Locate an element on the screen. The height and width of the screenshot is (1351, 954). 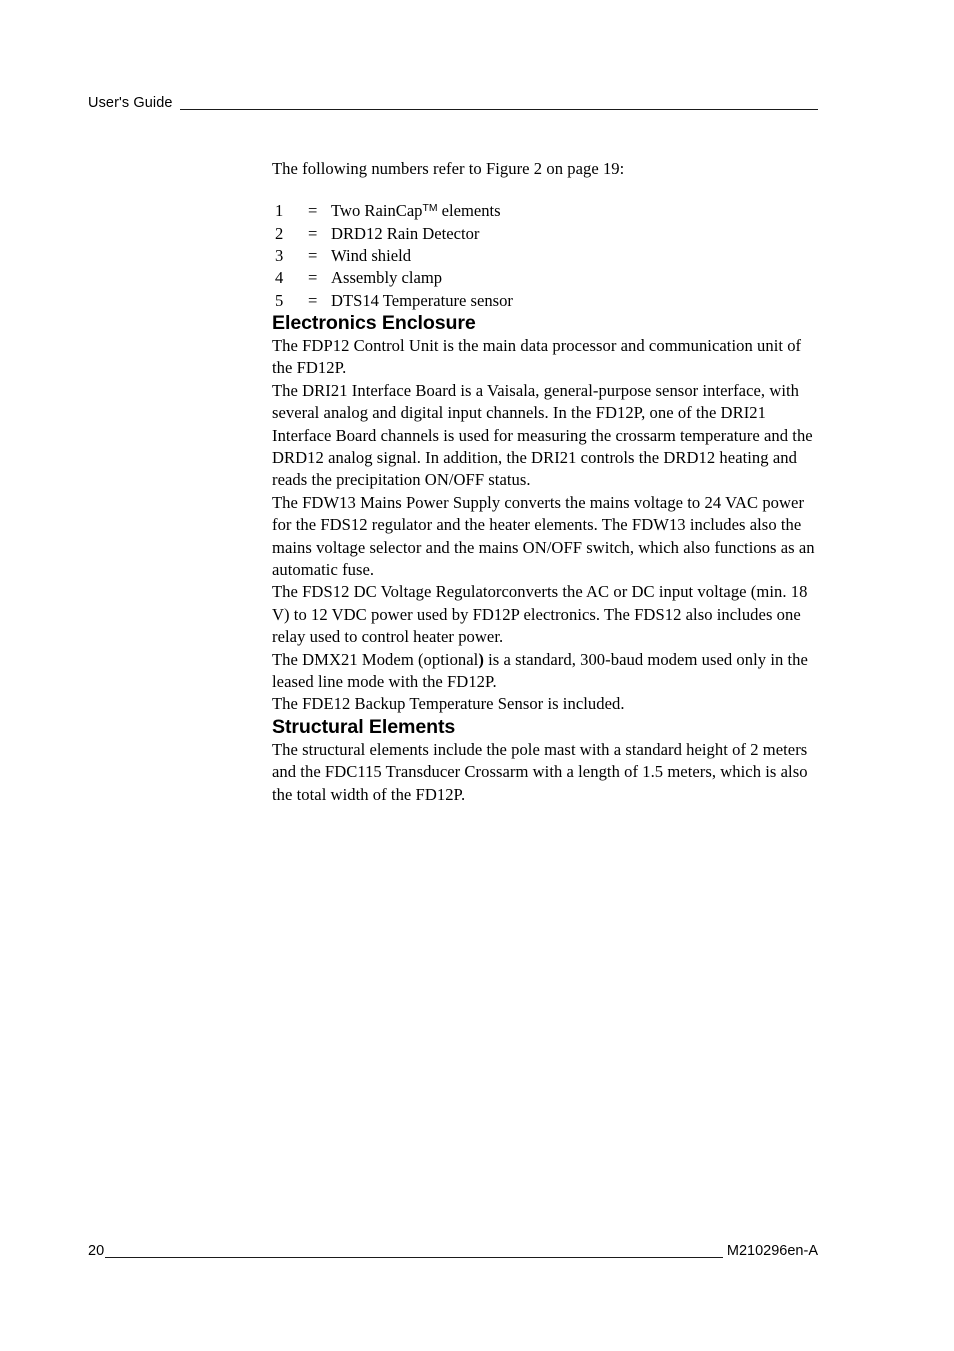
list-item: 4 = Assembly clamp is located at coordinates (546, 278).